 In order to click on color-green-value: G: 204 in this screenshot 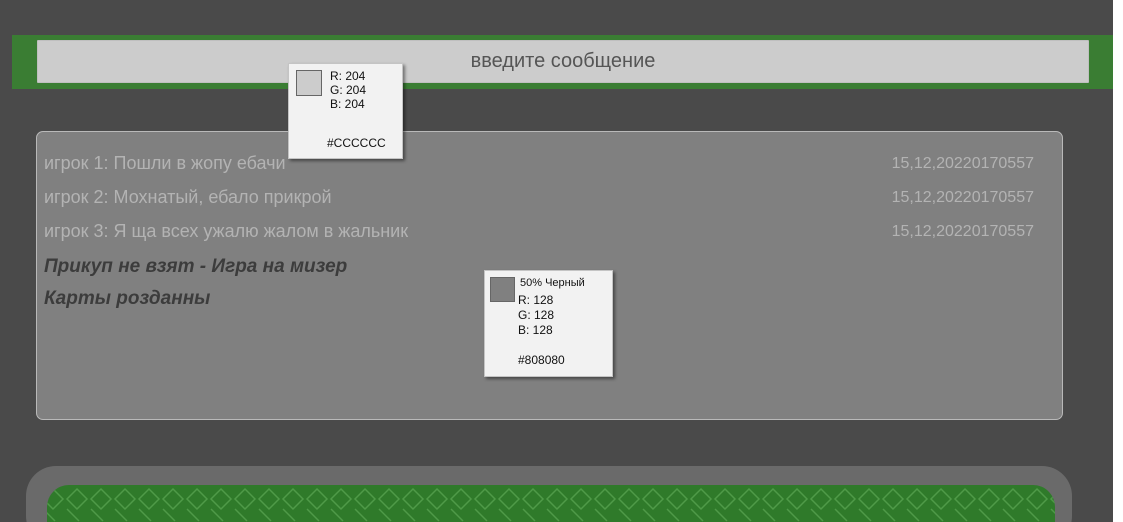, I will do `click(348, 90)`.